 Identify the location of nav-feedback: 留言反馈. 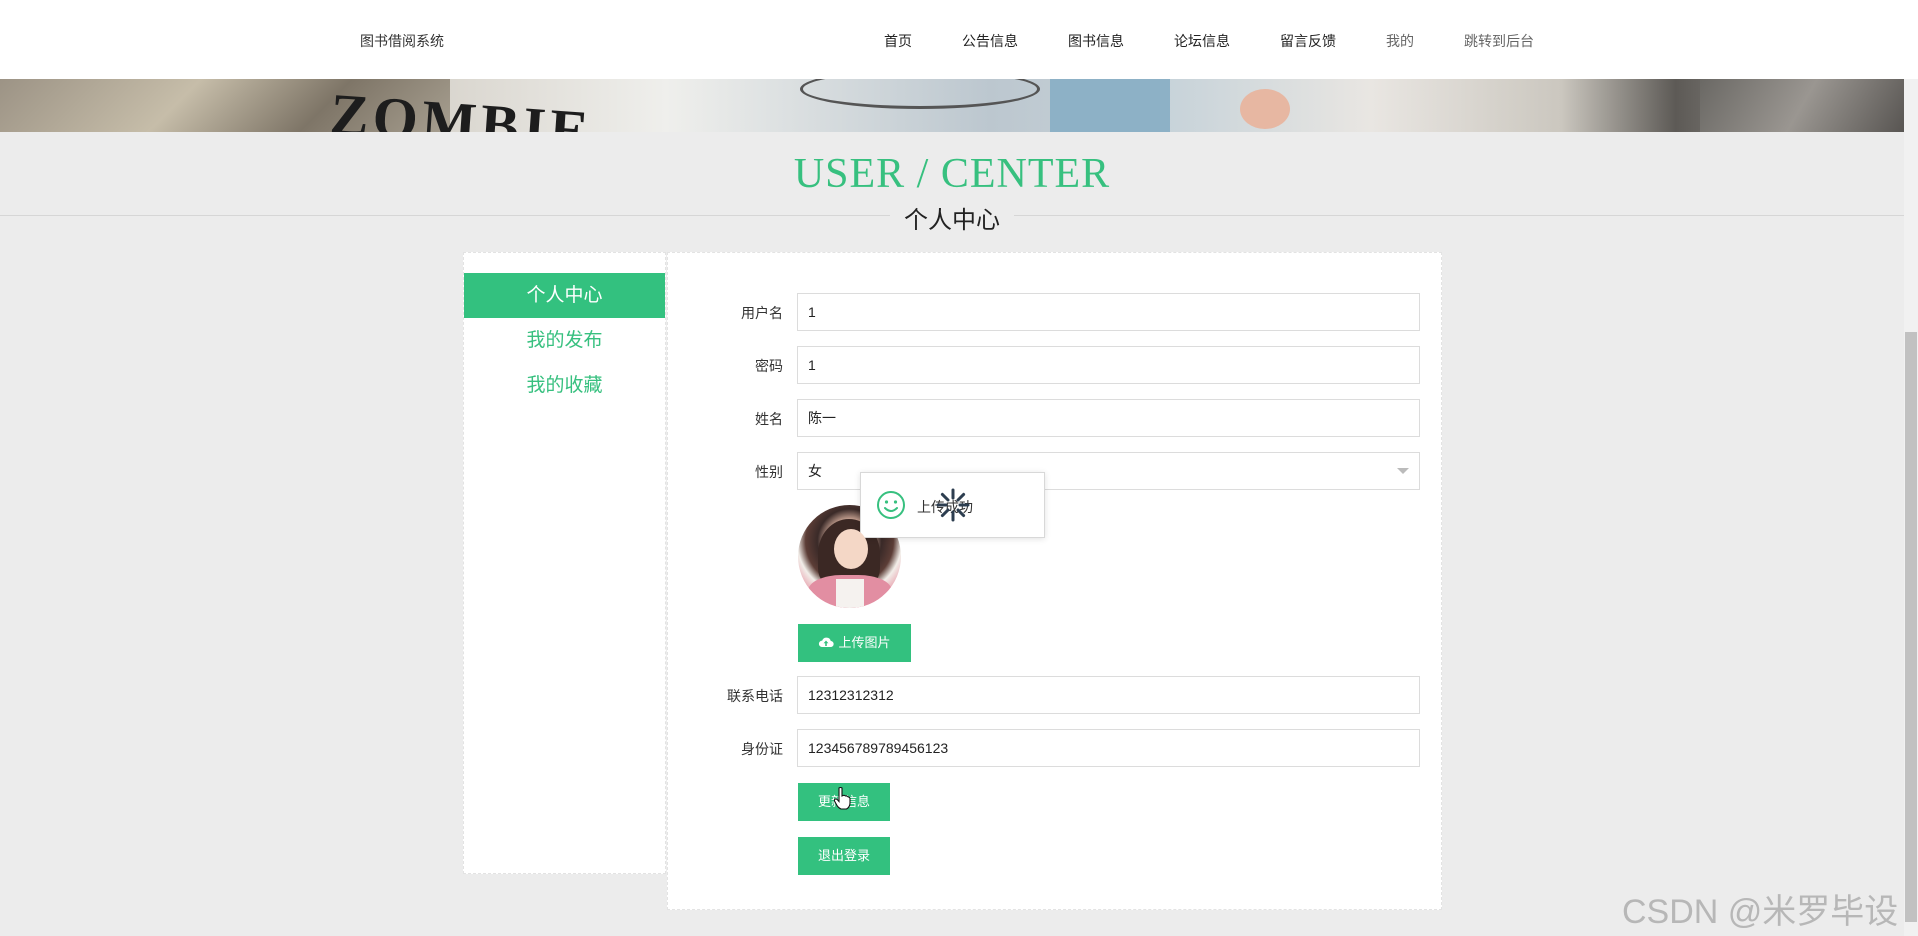
(1308, 41).